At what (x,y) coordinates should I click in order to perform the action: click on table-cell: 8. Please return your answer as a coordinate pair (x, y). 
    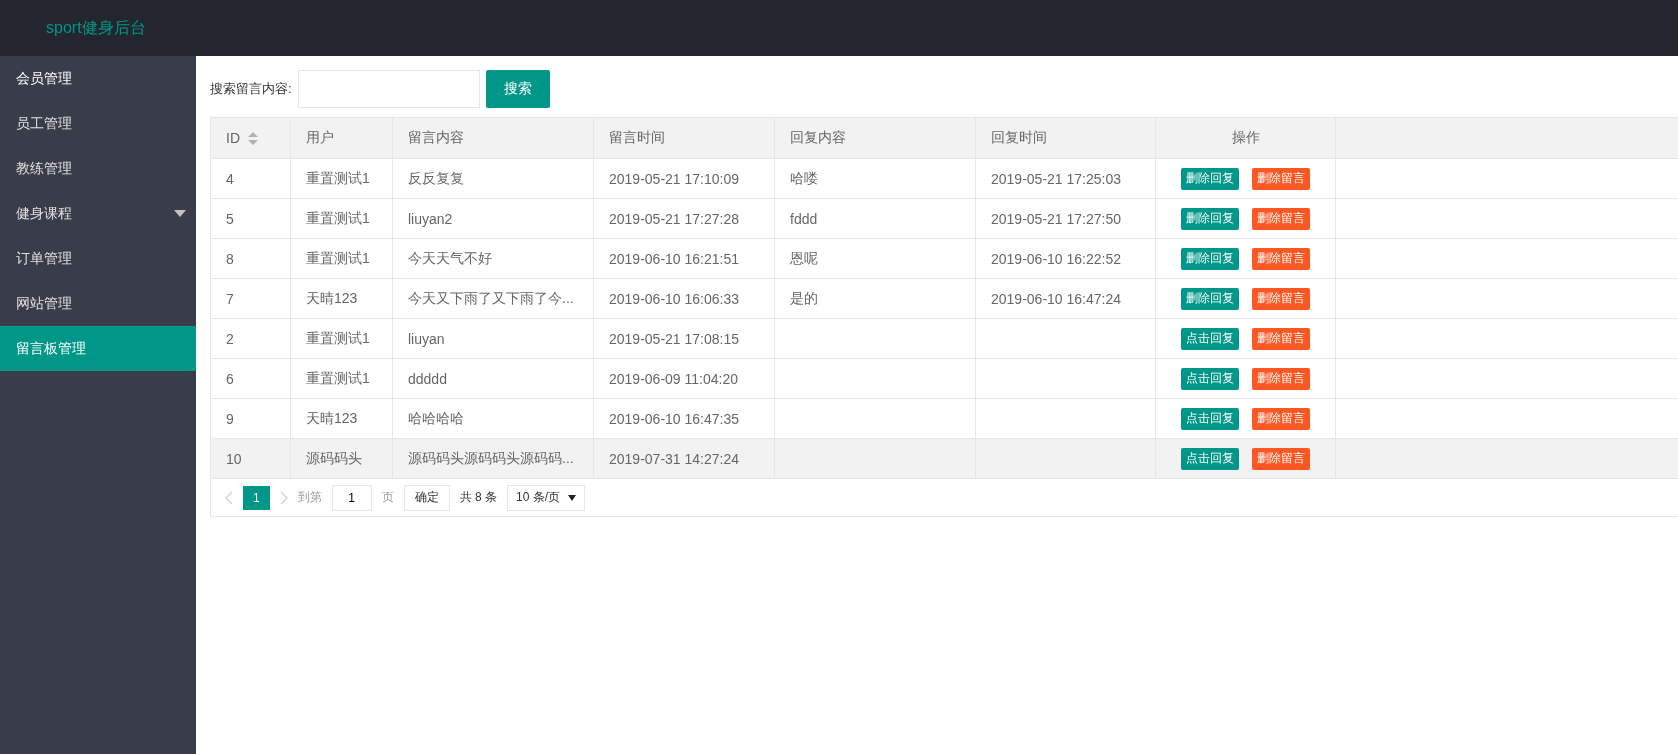
    Looking at the image, I should click on (230, 258).